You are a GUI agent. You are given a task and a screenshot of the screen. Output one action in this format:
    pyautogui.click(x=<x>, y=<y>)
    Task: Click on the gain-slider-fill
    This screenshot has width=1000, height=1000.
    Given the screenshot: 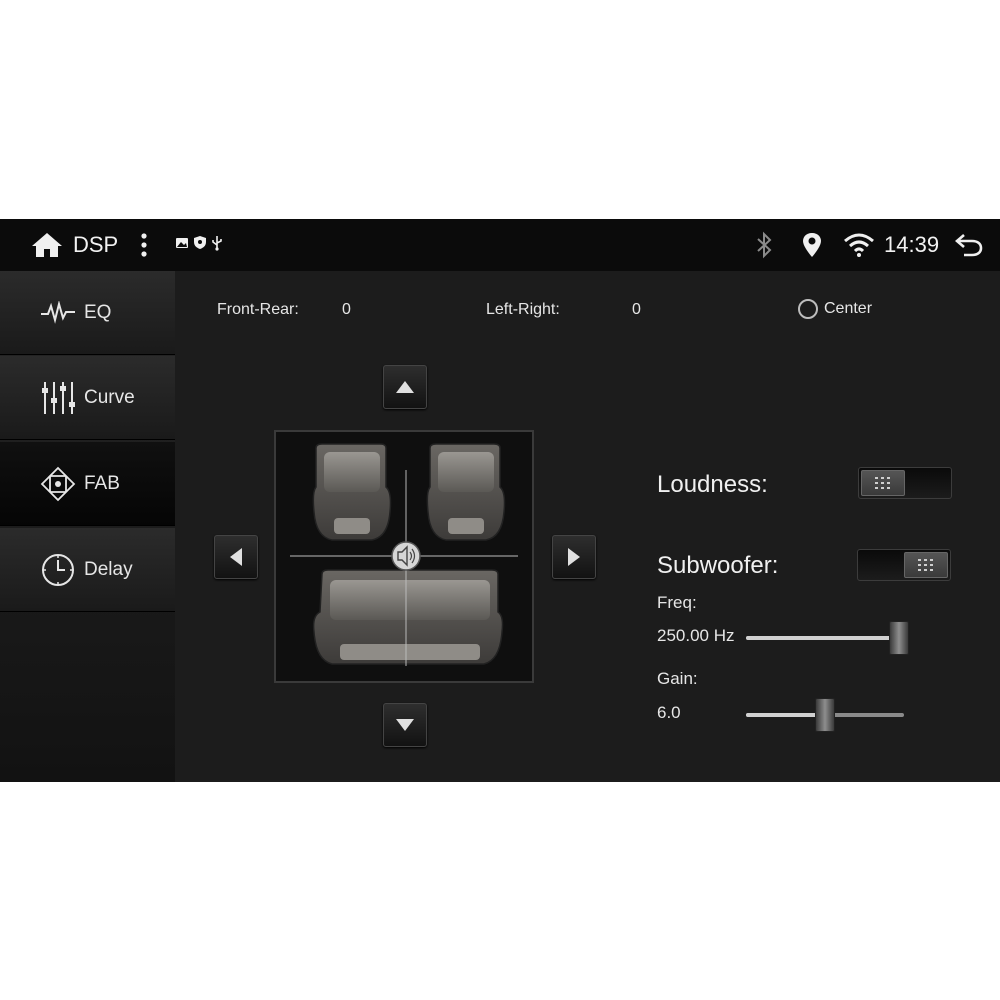 What is the action you would take?
    pyautogui.click(x=785, y=715)
    